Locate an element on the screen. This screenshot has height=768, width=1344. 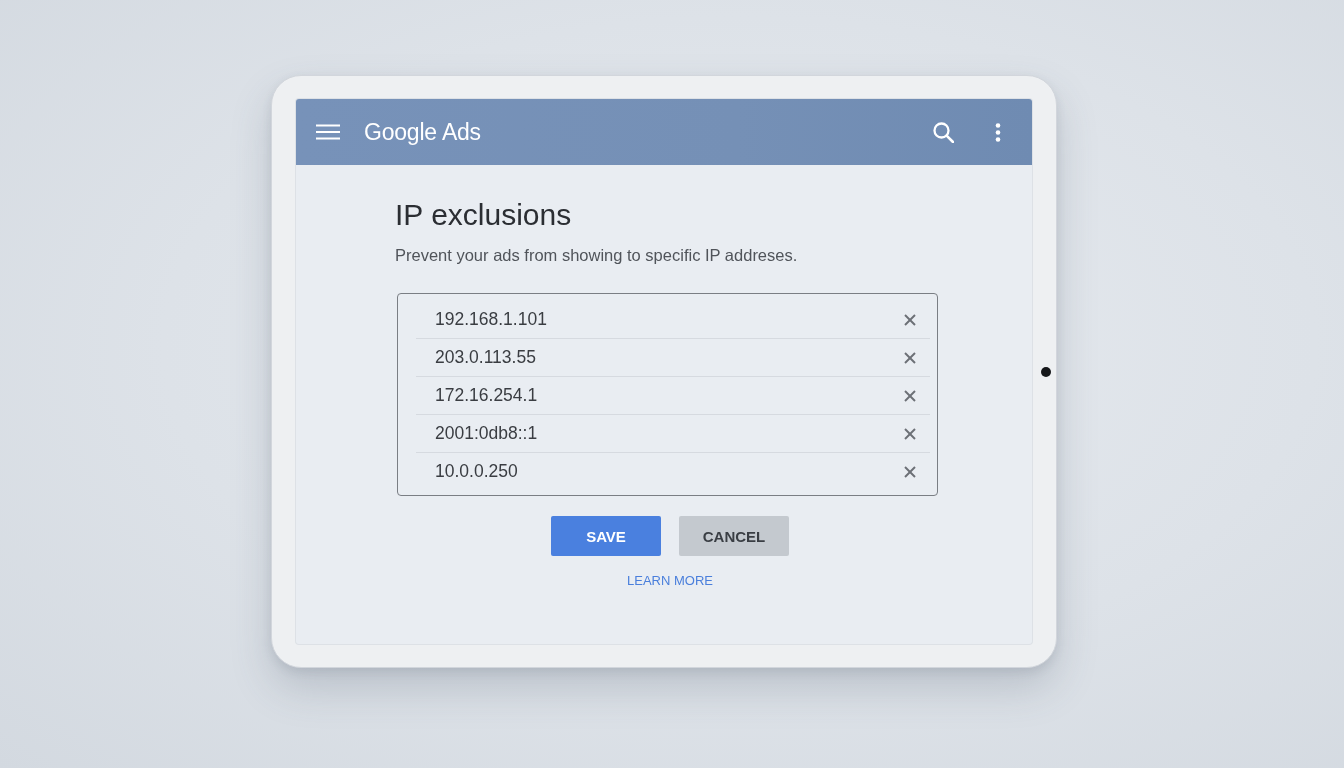
ip-address-text: 172.16.254.1 is located at coordinates (487, 395).